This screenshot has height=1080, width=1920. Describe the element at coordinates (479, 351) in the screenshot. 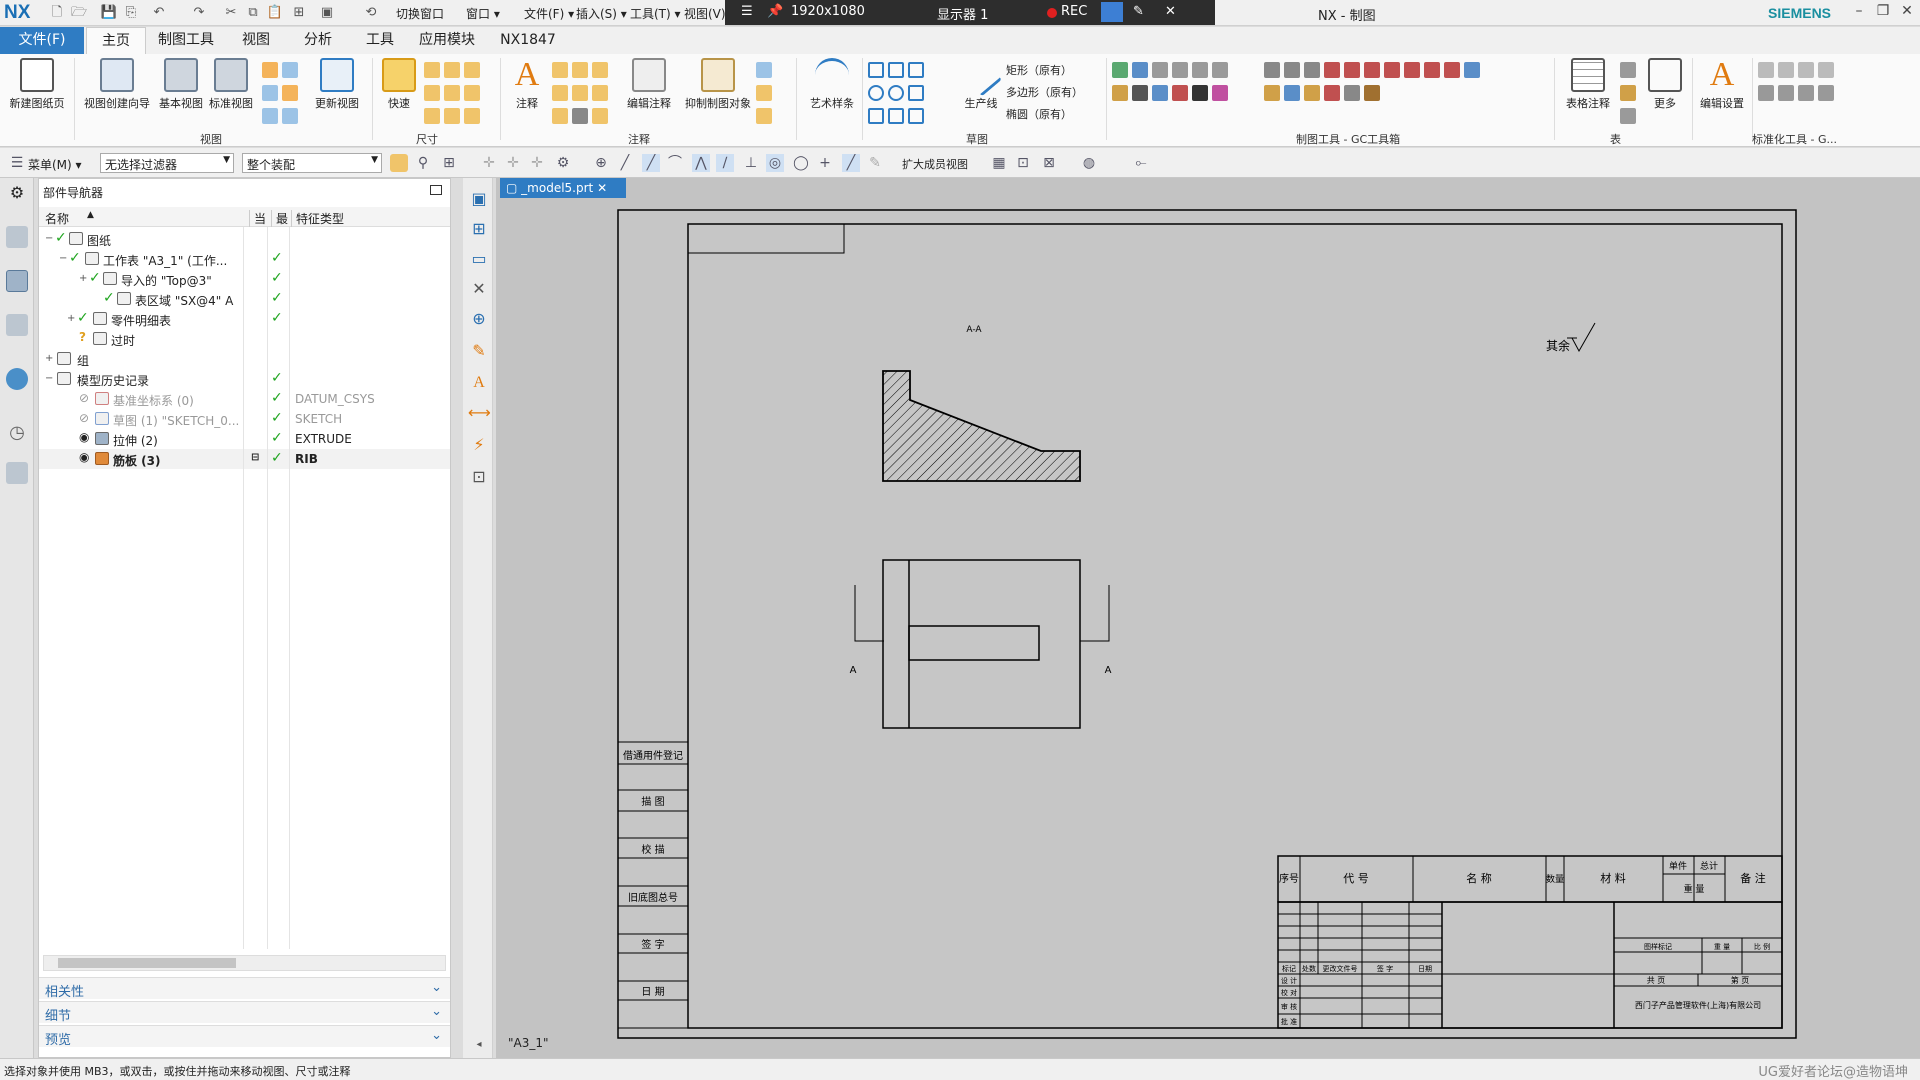

I see `pencil-icon: ✎` at that location.